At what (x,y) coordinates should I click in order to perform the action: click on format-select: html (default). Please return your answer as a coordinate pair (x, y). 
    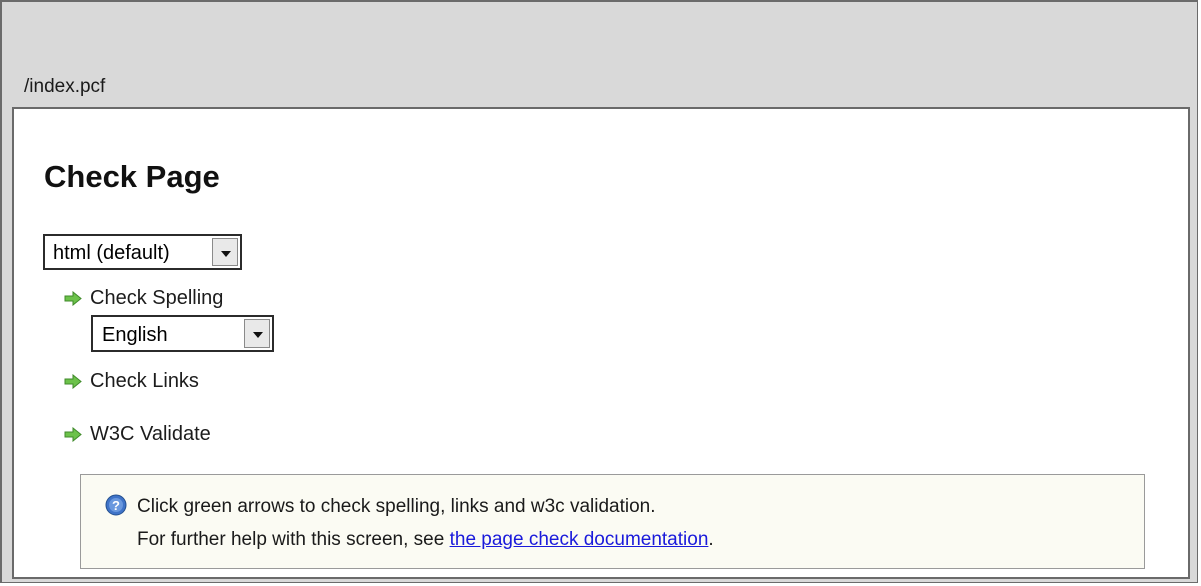
    Looking at the image, I should click on (142, 252).